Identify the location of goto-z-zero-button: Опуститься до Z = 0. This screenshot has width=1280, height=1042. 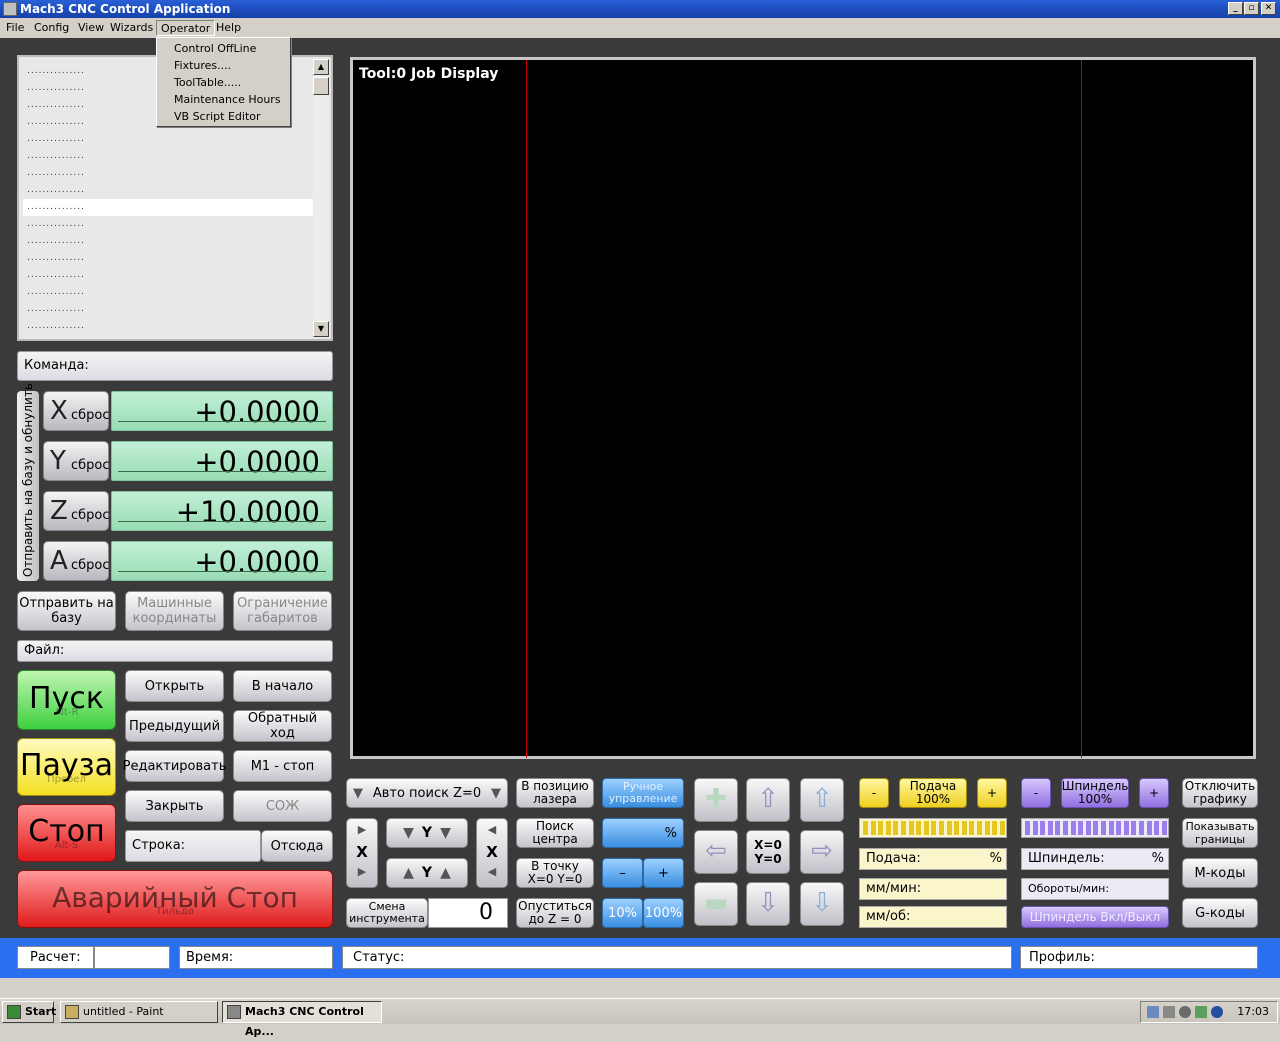
(555, 913).